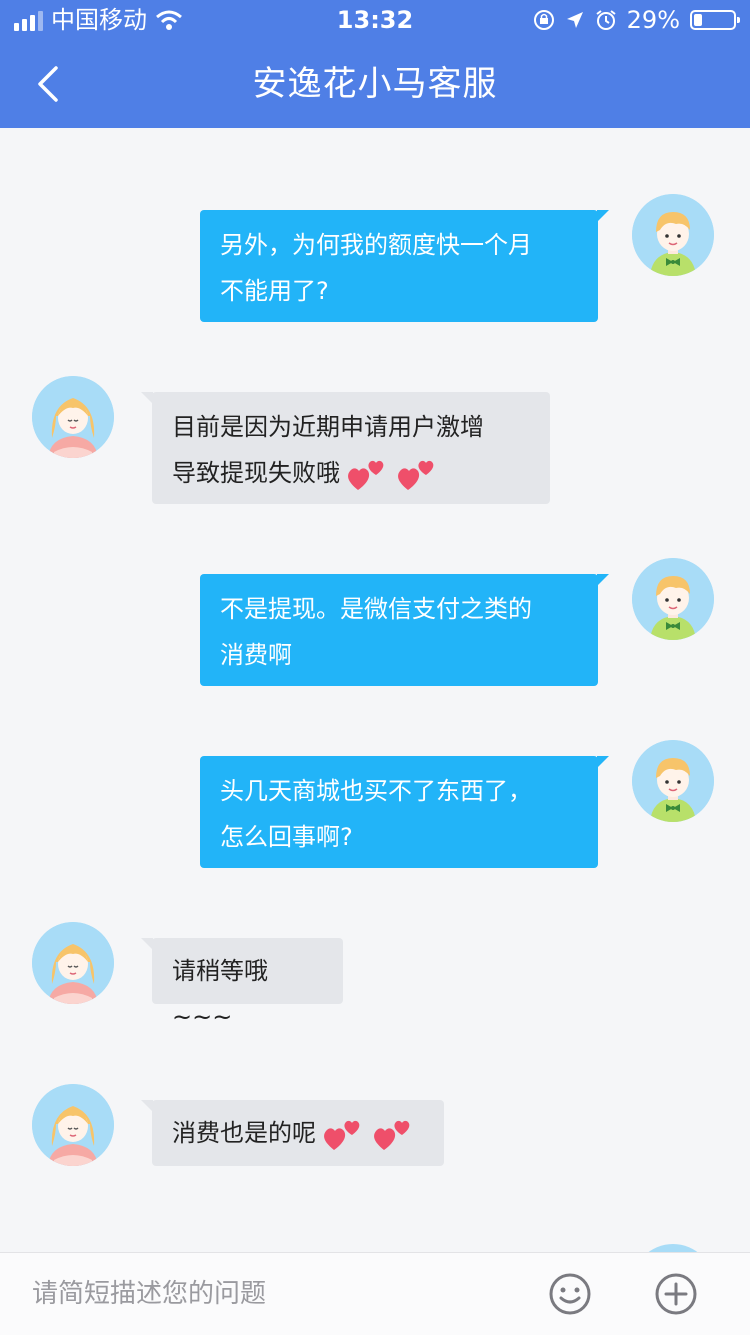 The image size is (750, 1335). What do you see at coordinates (244, 1133) in the screenshot?
I see `message-line: 消费也是的呢` at bounding box center [244, 1133].